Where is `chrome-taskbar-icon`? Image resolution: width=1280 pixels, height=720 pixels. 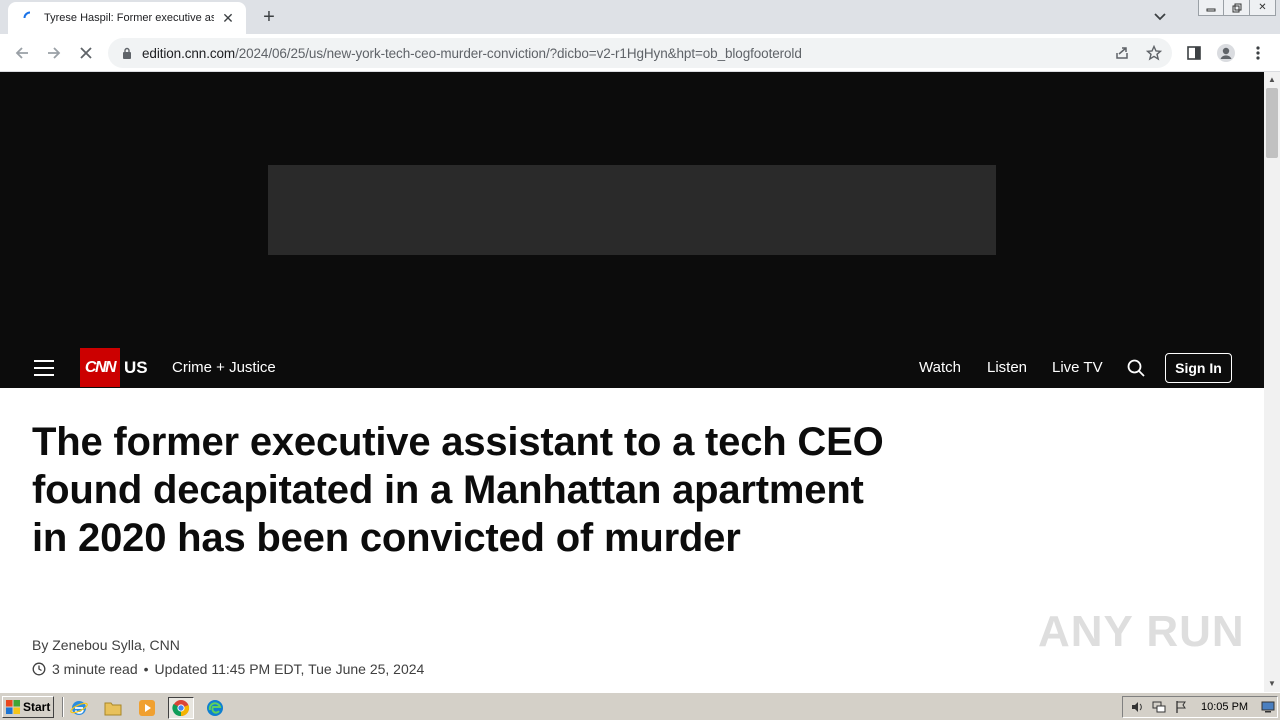
chrome-taskbar-icon is located at coordinates (181, 708).